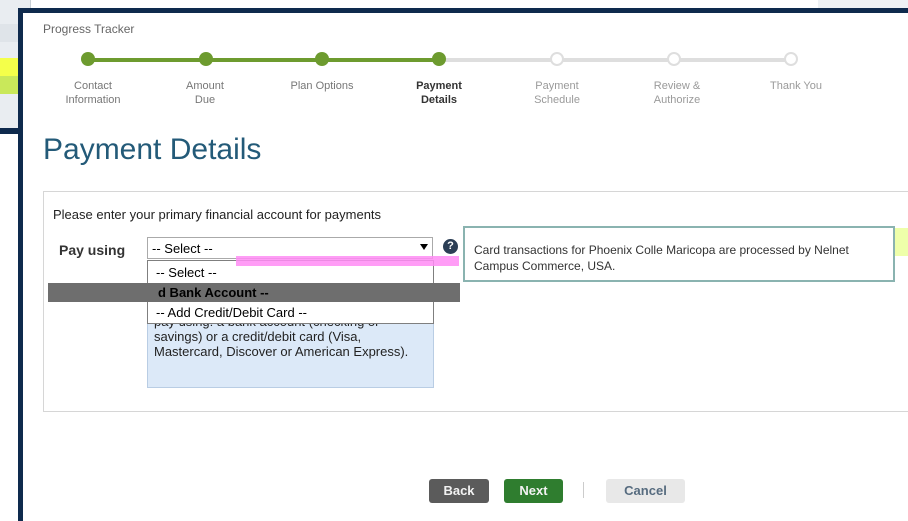 The width and height of the screenshot is (908, 521). I want to click on step-label-line2: Due, so click(205, 100).